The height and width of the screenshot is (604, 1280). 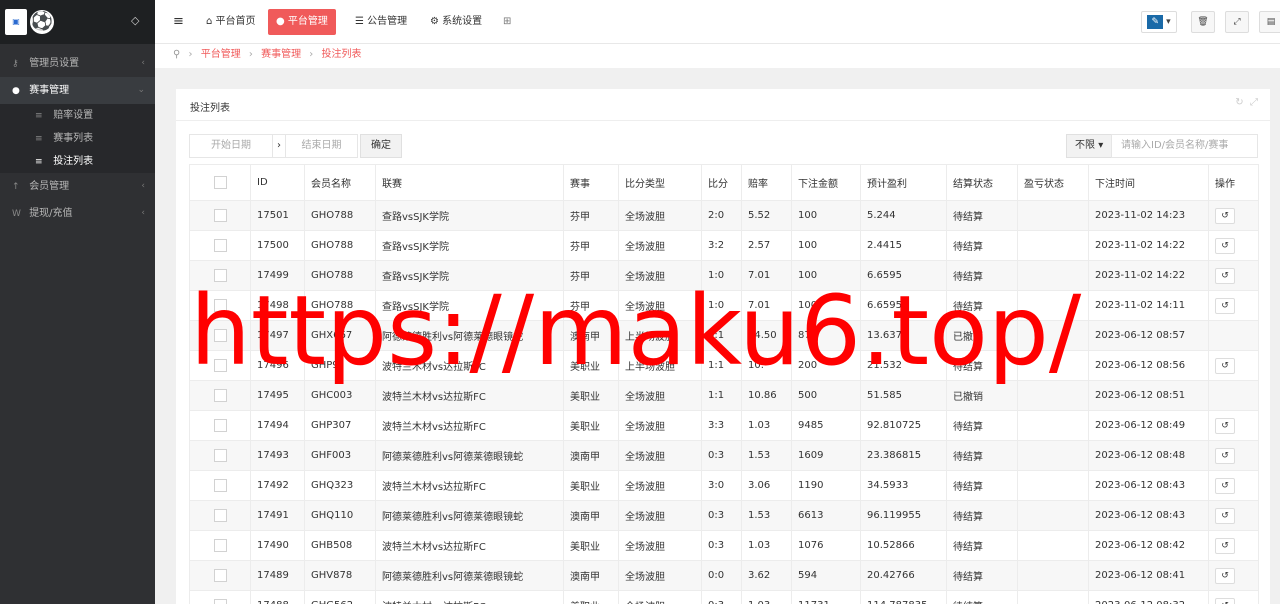 I want to click on breadcrumb-item: 平台管理, so click(x=221, y=54).